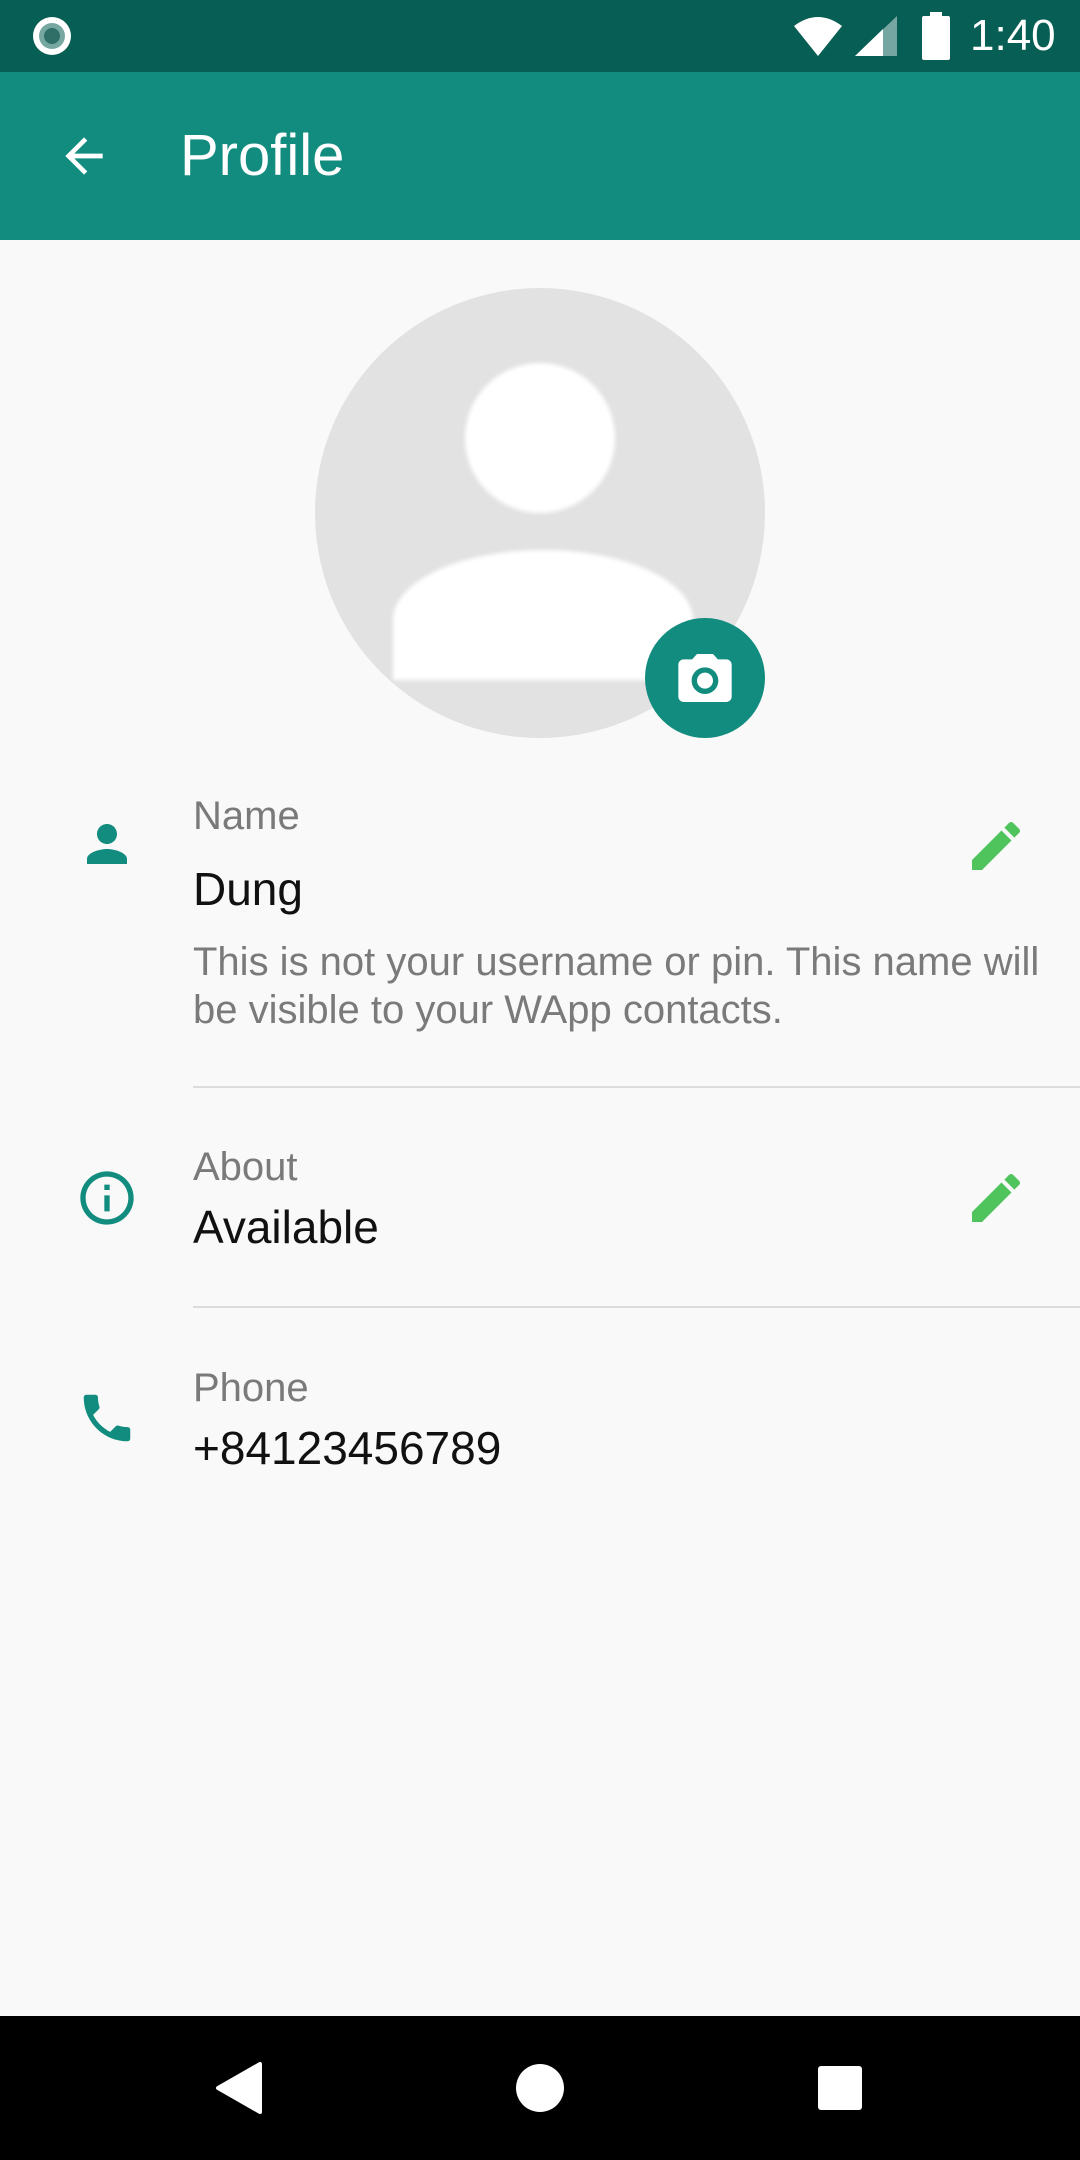 This screenshot has width=1080, height=2160. Describe the element at coordinates (347, 1448) in the screenshot. I see `phone-value: +84123456789` at that location.